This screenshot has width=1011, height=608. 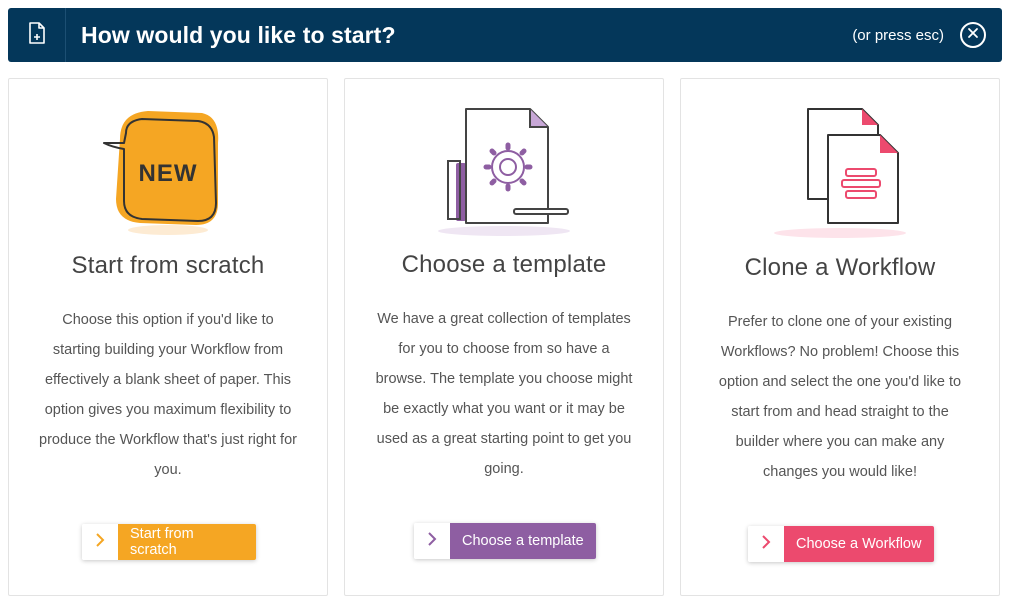 I want to click on button-label: Start from scratch, so click(x=187, y=542).